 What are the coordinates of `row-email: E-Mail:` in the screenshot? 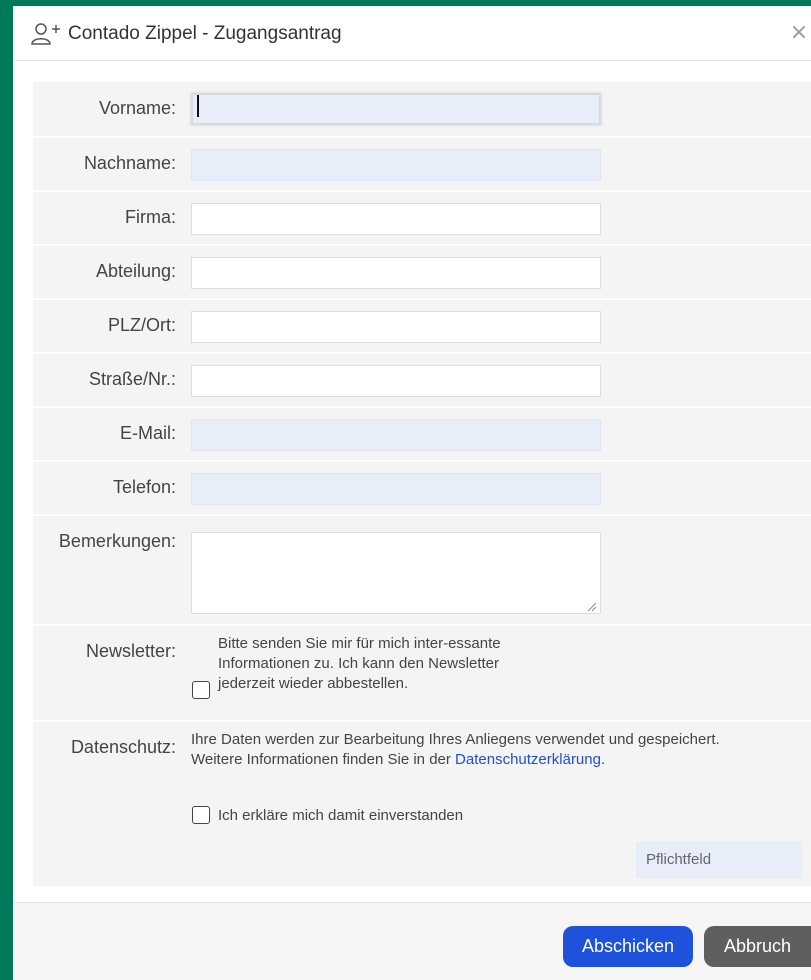 It's located at (422, 435).